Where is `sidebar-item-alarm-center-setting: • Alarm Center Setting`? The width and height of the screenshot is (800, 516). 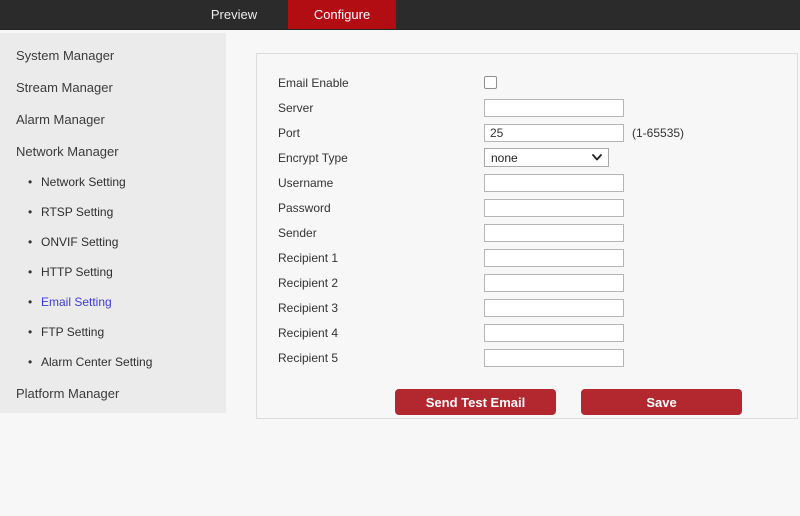 sidebar-item-alarm-center-setting: • Alarm Center Setting is located at coordinates (113, 362).